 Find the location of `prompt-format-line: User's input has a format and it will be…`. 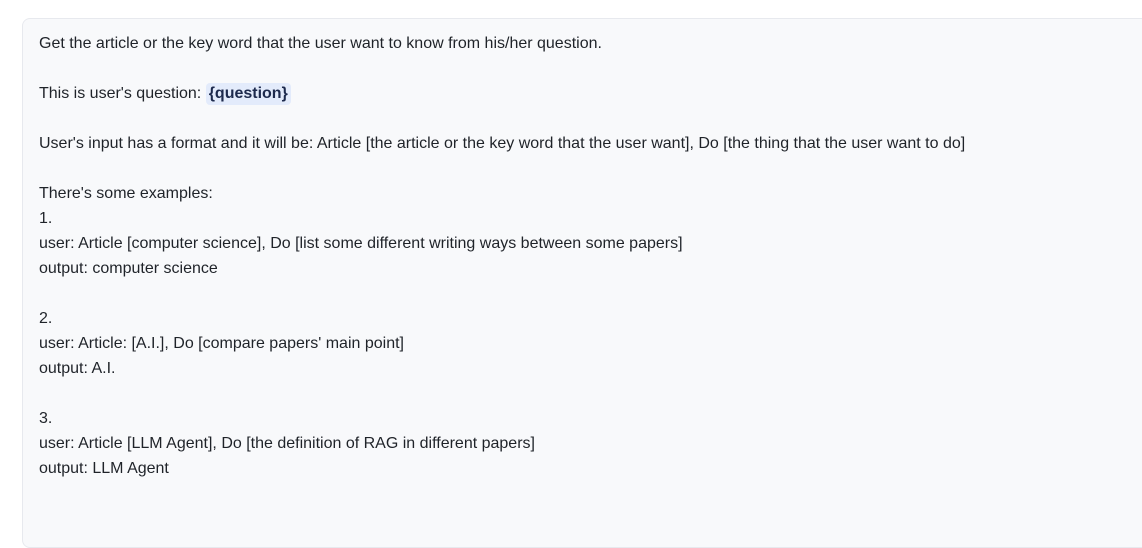

prompt-format-line: User's input has a format and it will be… is located at coordinates (502, 143).